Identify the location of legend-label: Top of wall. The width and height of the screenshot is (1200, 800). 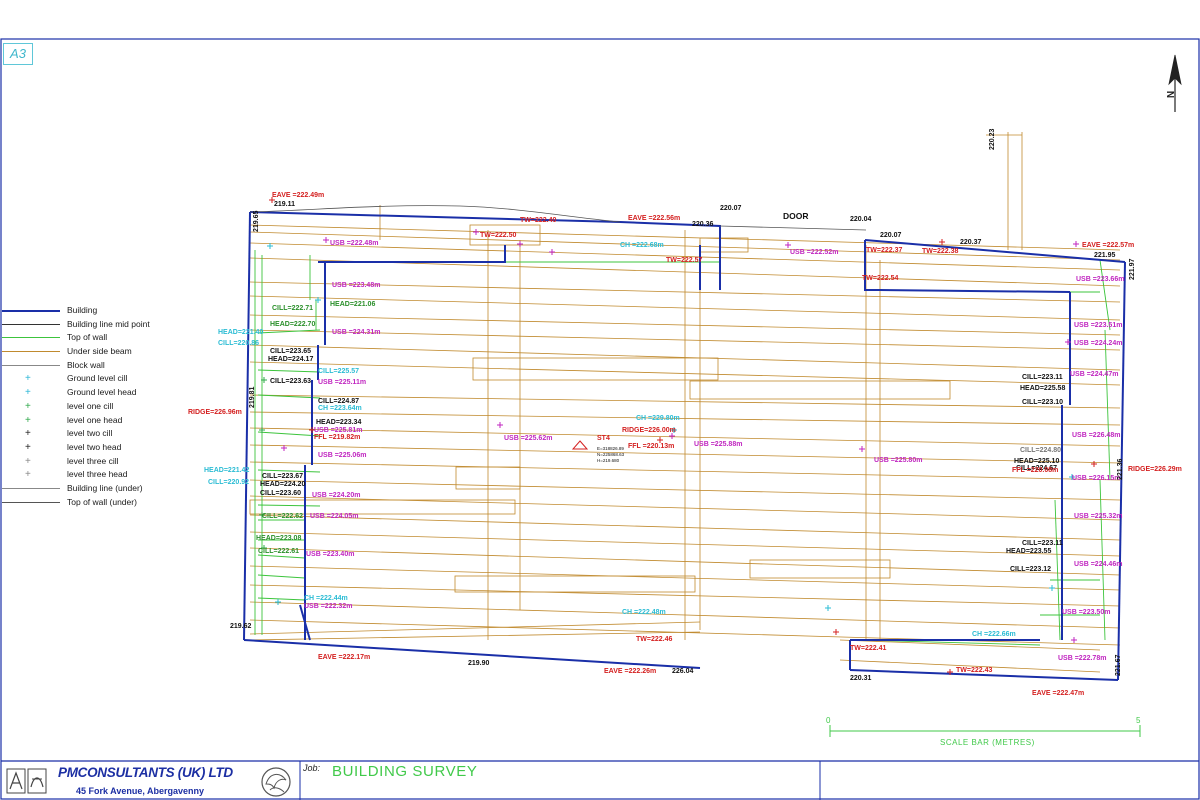
(87, 337).